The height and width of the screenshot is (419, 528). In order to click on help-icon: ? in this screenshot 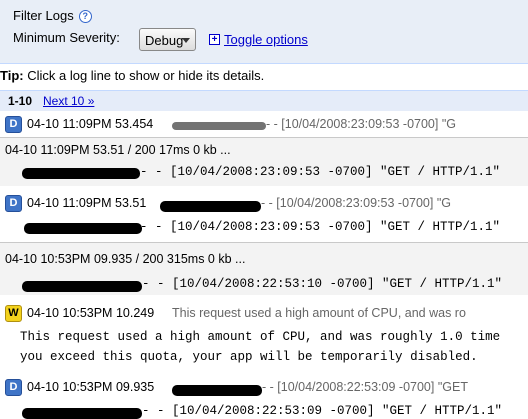, I will do `click(85, 16)`.